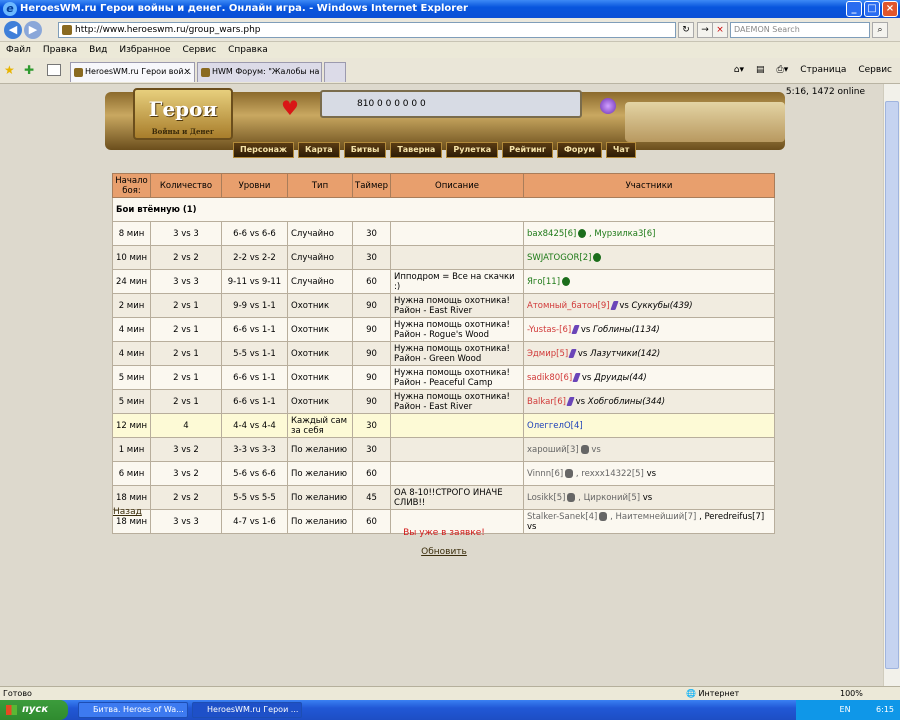 This screenshot has height=720, width=900. I want to click on refresh-icon: ↻, so click(686, 30).